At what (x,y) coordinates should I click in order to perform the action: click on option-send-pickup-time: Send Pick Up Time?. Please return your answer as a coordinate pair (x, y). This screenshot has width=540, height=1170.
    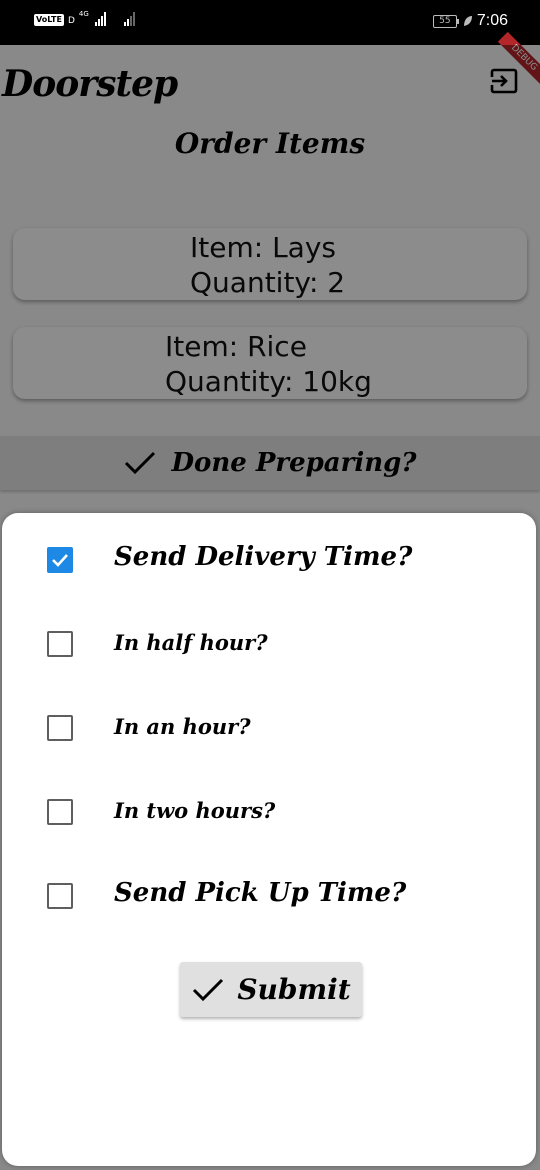
    Looking at the image, I should click on (269, 896).